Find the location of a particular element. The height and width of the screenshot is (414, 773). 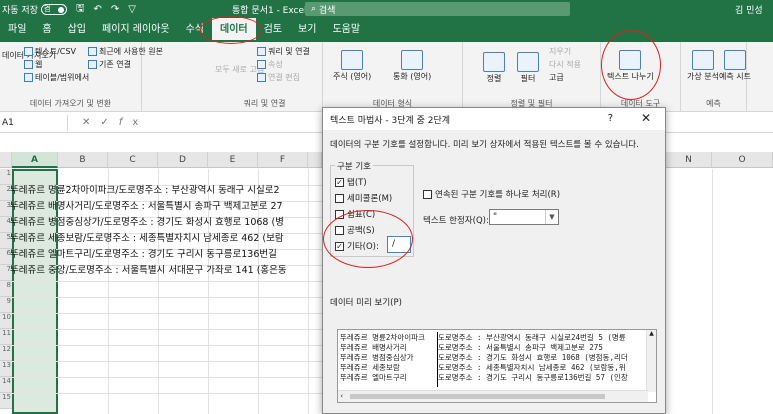

group-data-types: 주식 (영어) 통화 (영어) 데이터 형식 is located at coordinates (393, 77).